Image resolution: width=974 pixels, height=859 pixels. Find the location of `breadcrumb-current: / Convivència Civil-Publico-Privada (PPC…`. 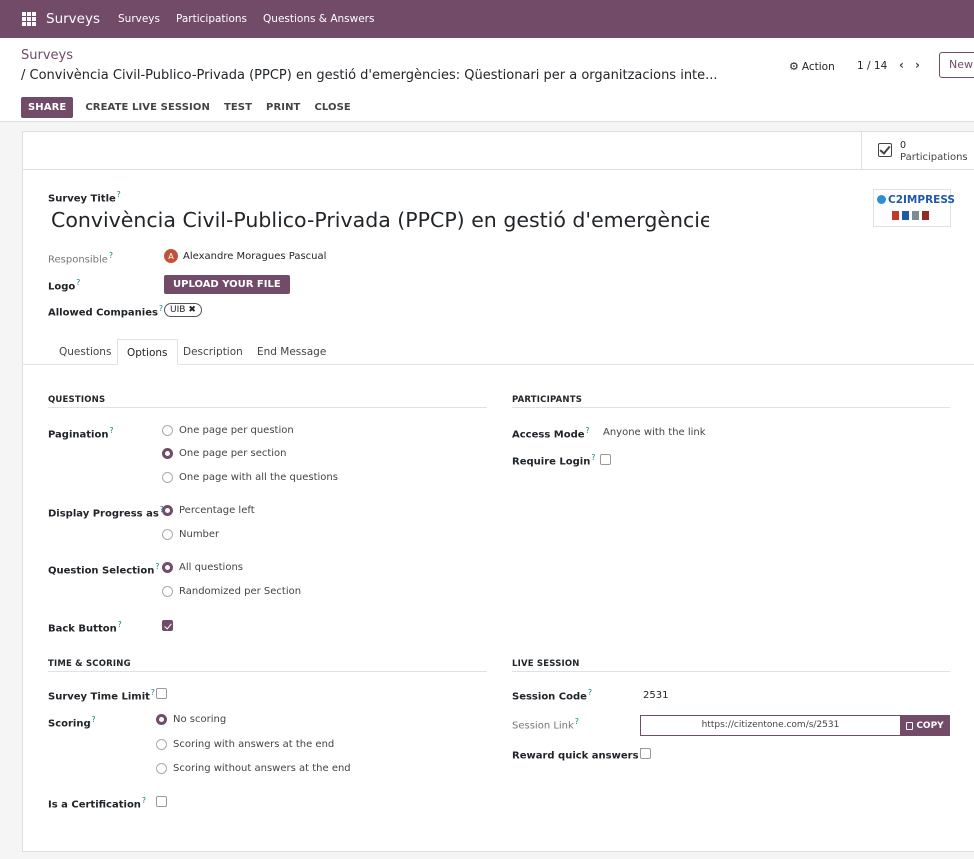

breadcrumb-current: / Convivència Civil-Publico-Privada (PPC… is located at coordinates (369, 75).